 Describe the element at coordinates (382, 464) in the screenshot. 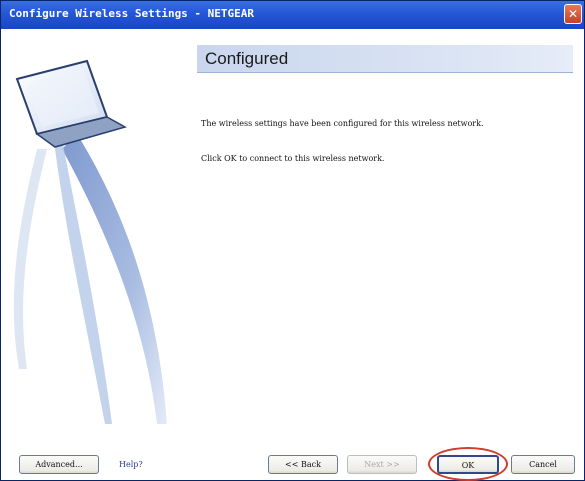

I see `next-button: Next >>` at that location.